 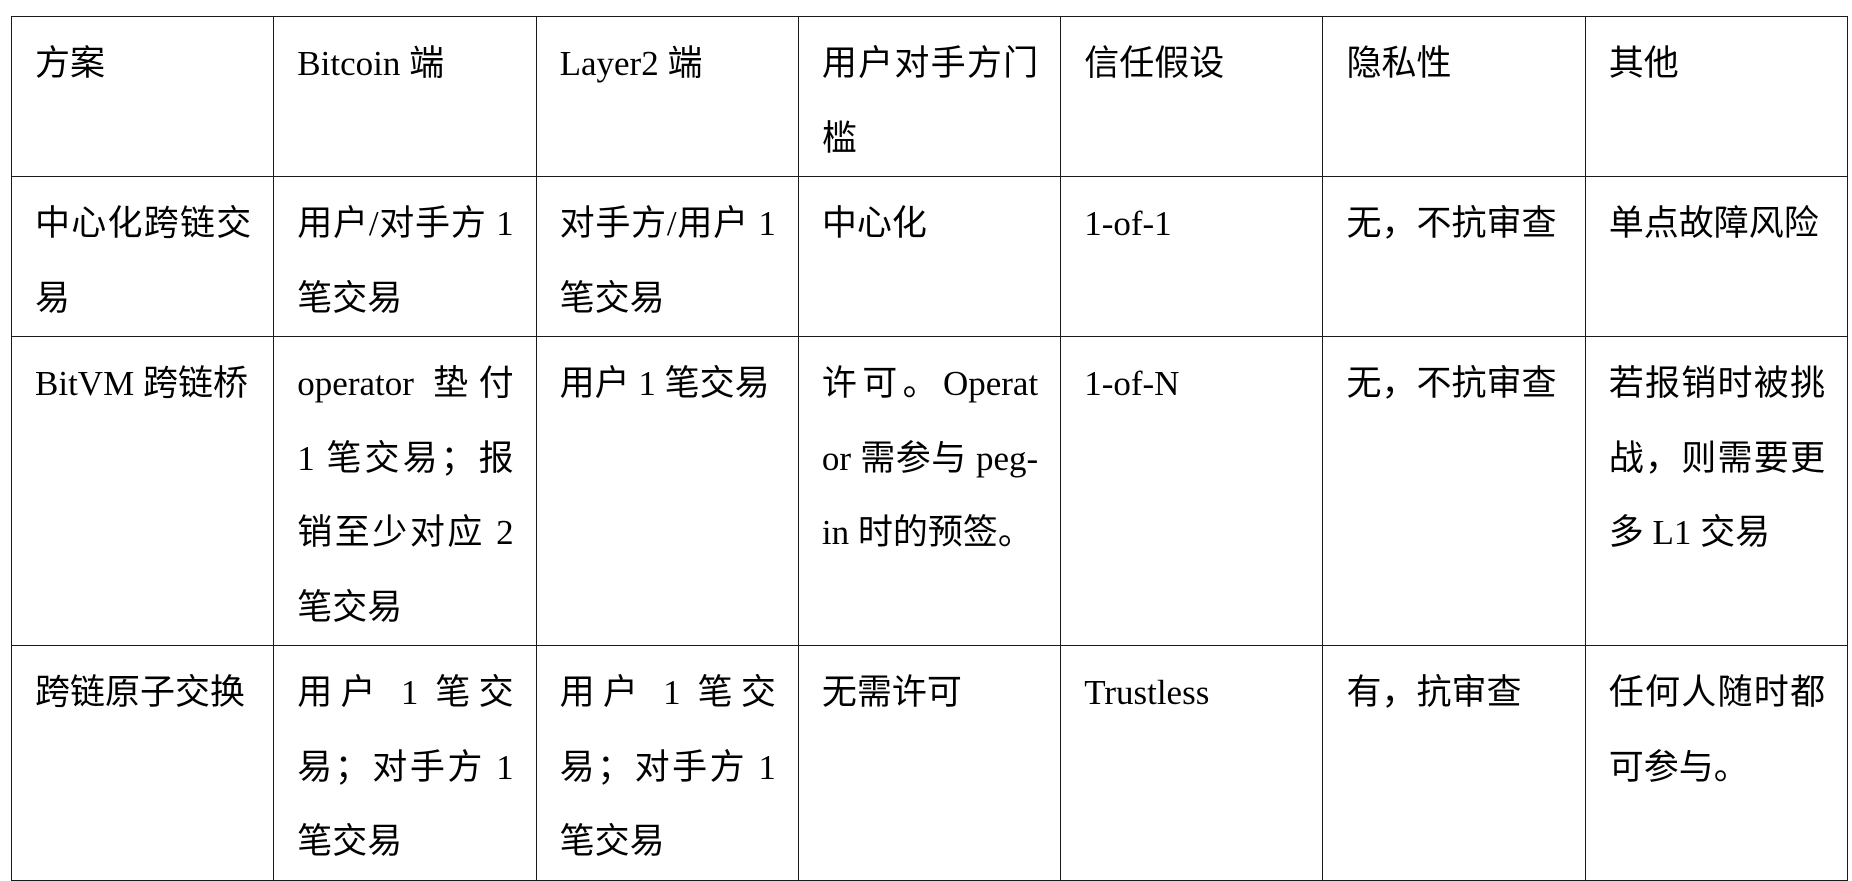 What do you see at coordinates (1716, 763) in the screenshot?
I see `cell-other: 任何人随时都可参与。` at bounding box center [1716, 763].